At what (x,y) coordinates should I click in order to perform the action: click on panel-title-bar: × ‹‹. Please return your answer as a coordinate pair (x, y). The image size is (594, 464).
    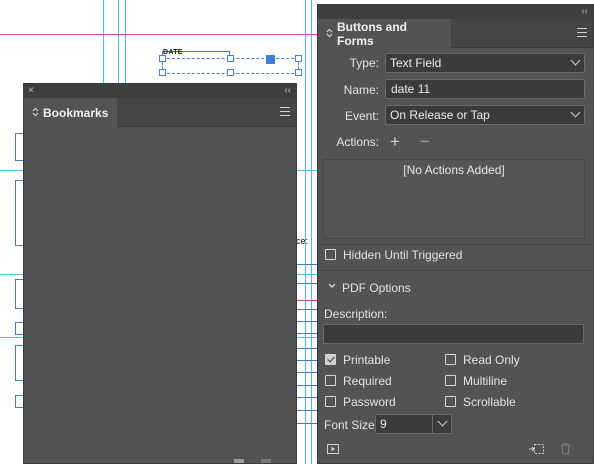
    Looking at the image, I should click on (160, 91).